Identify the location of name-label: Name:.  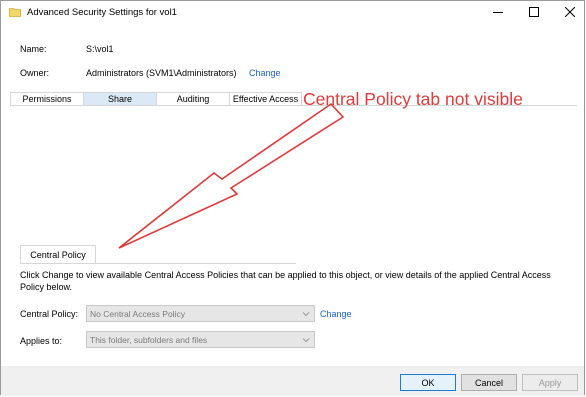
(33, 49).